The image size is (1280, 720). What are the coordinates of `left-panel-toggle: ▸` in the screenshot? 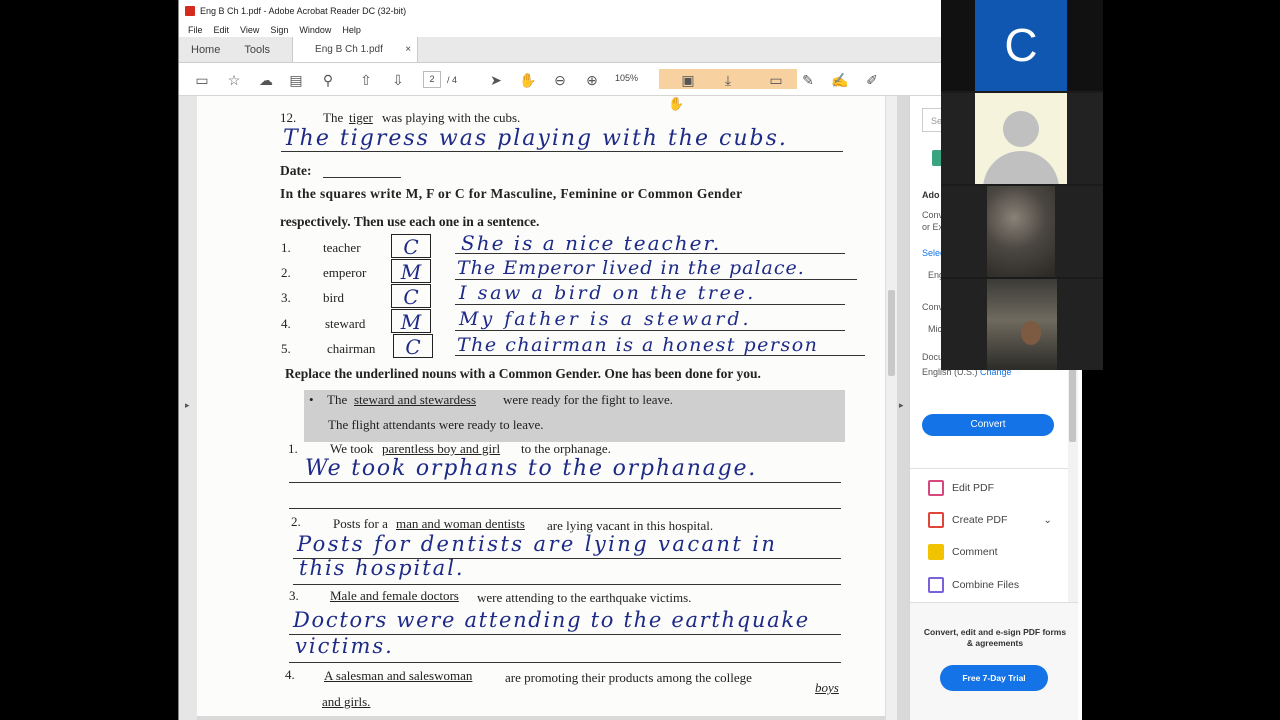 It's located at (188, 408).